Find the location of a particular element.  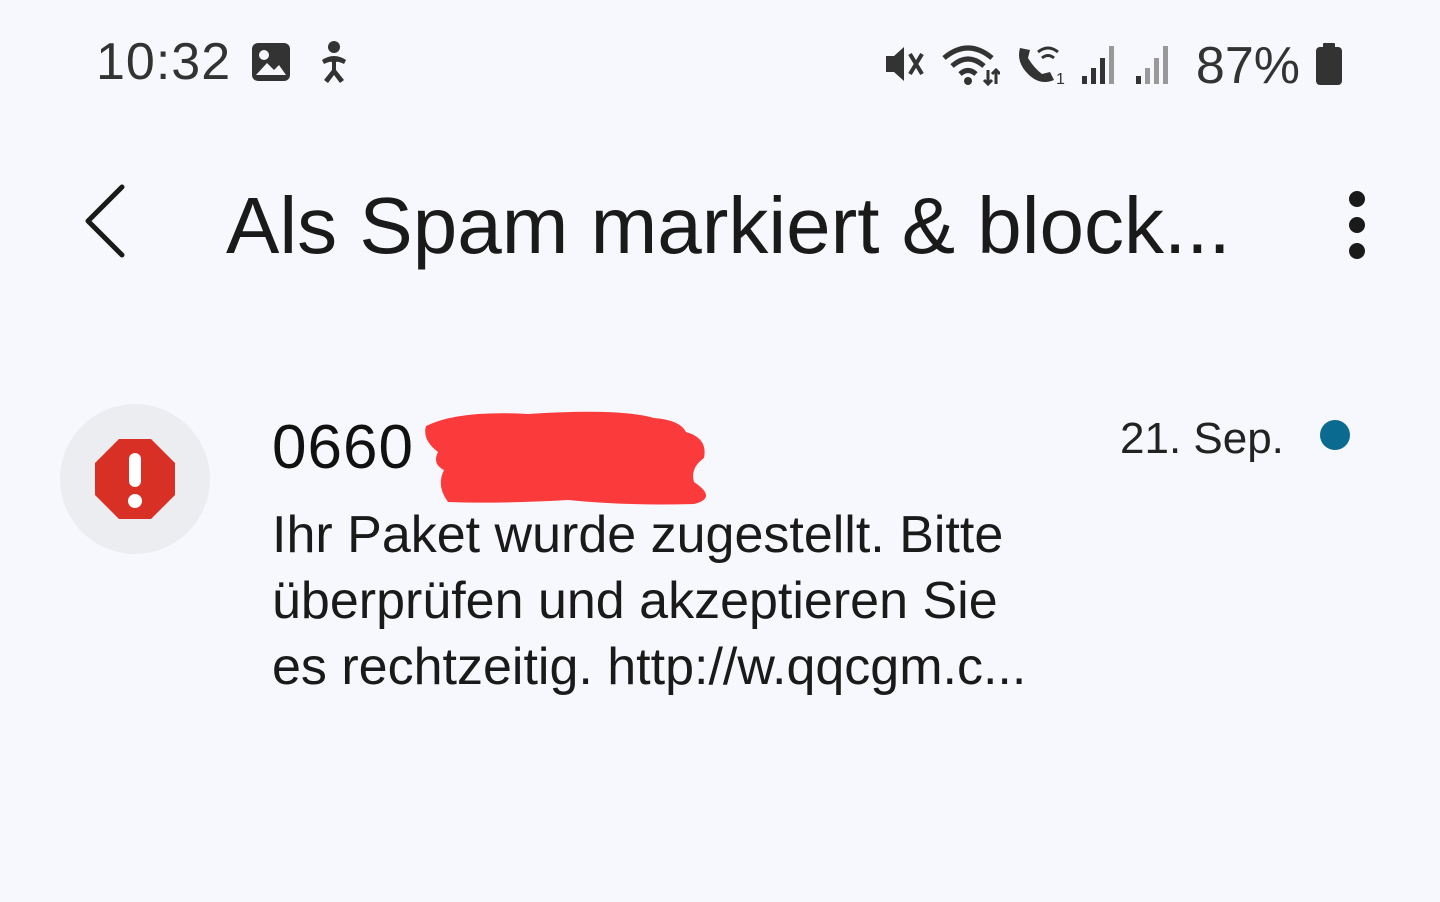

back-button is located at coordinates (103, 221).